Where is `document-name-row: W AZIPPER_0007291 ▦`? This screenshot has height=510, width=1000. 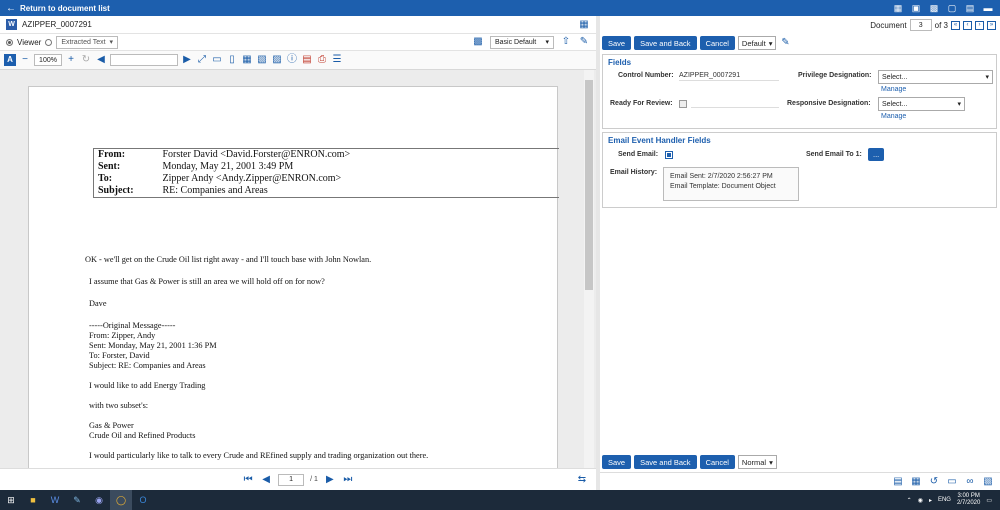 document-name-row: W AZIPPER_0007291 ▦ is located at coordinates (298, 25).